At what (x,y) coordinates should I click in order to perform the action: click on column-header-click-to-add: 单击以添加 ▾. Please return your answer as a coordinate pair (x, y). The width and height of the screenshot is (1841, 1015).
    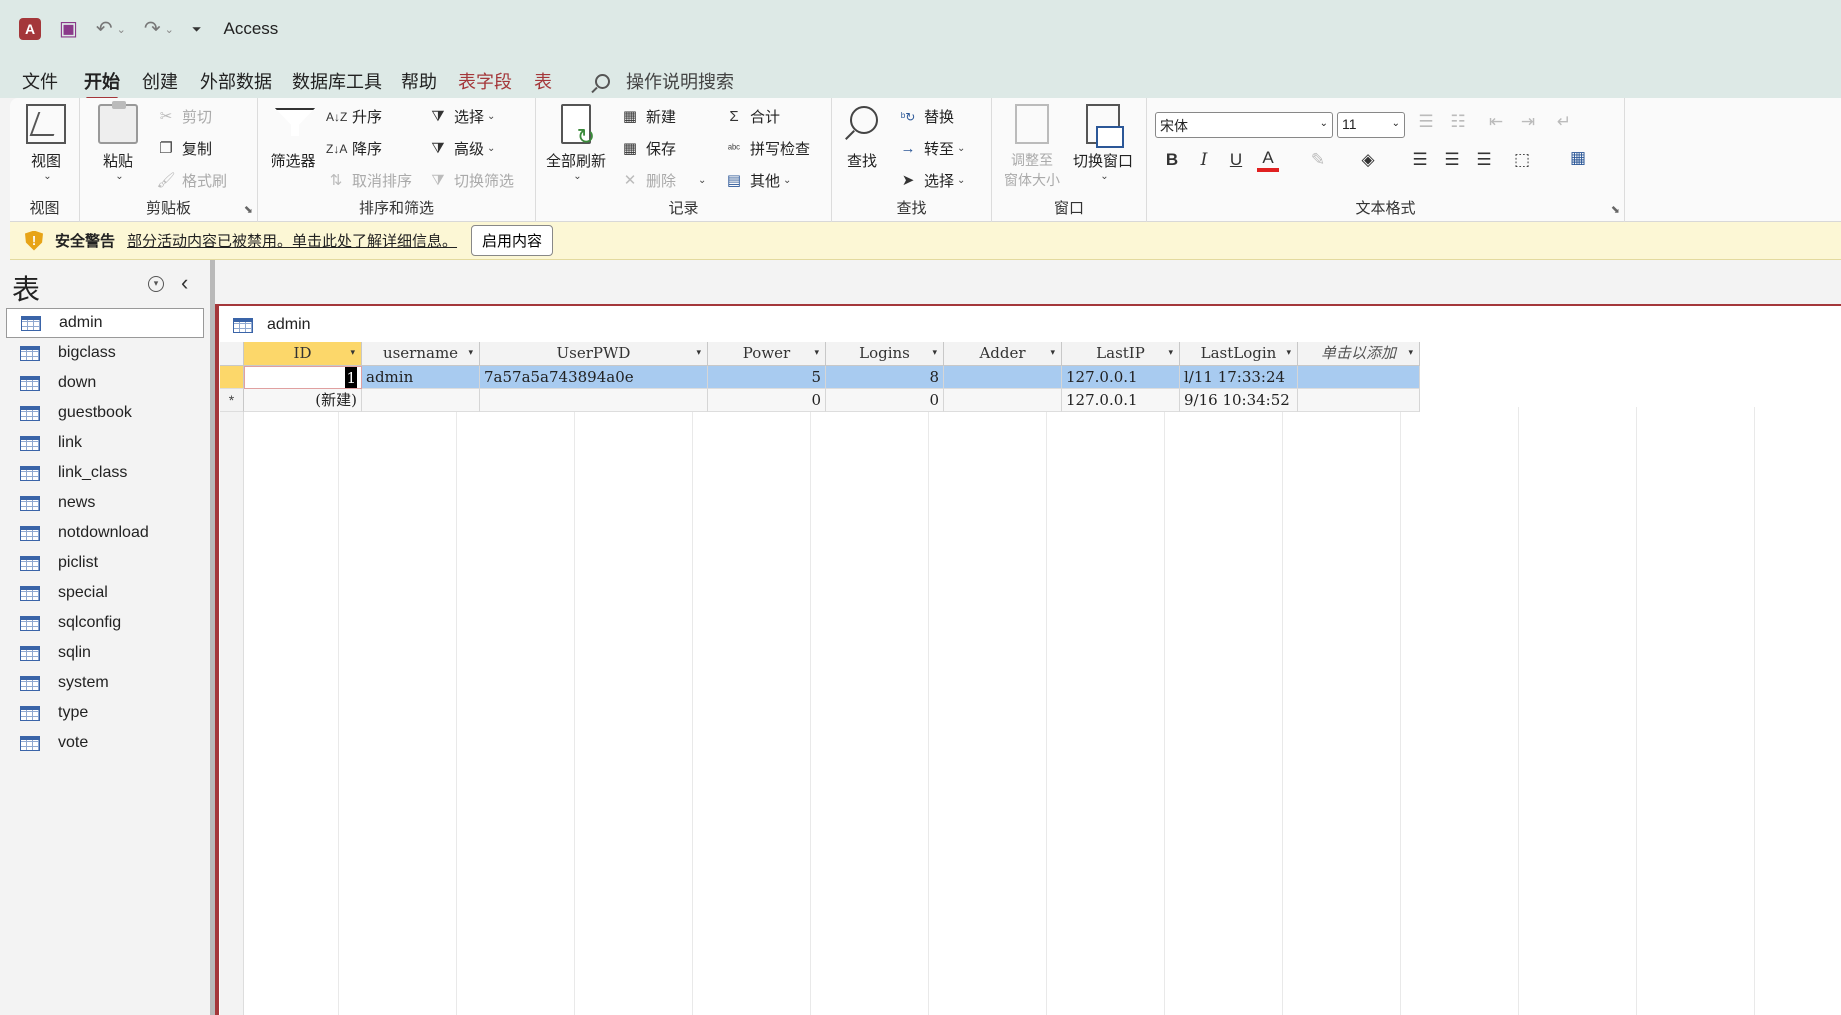
    Looking at the image, I should click on (1359, 354).